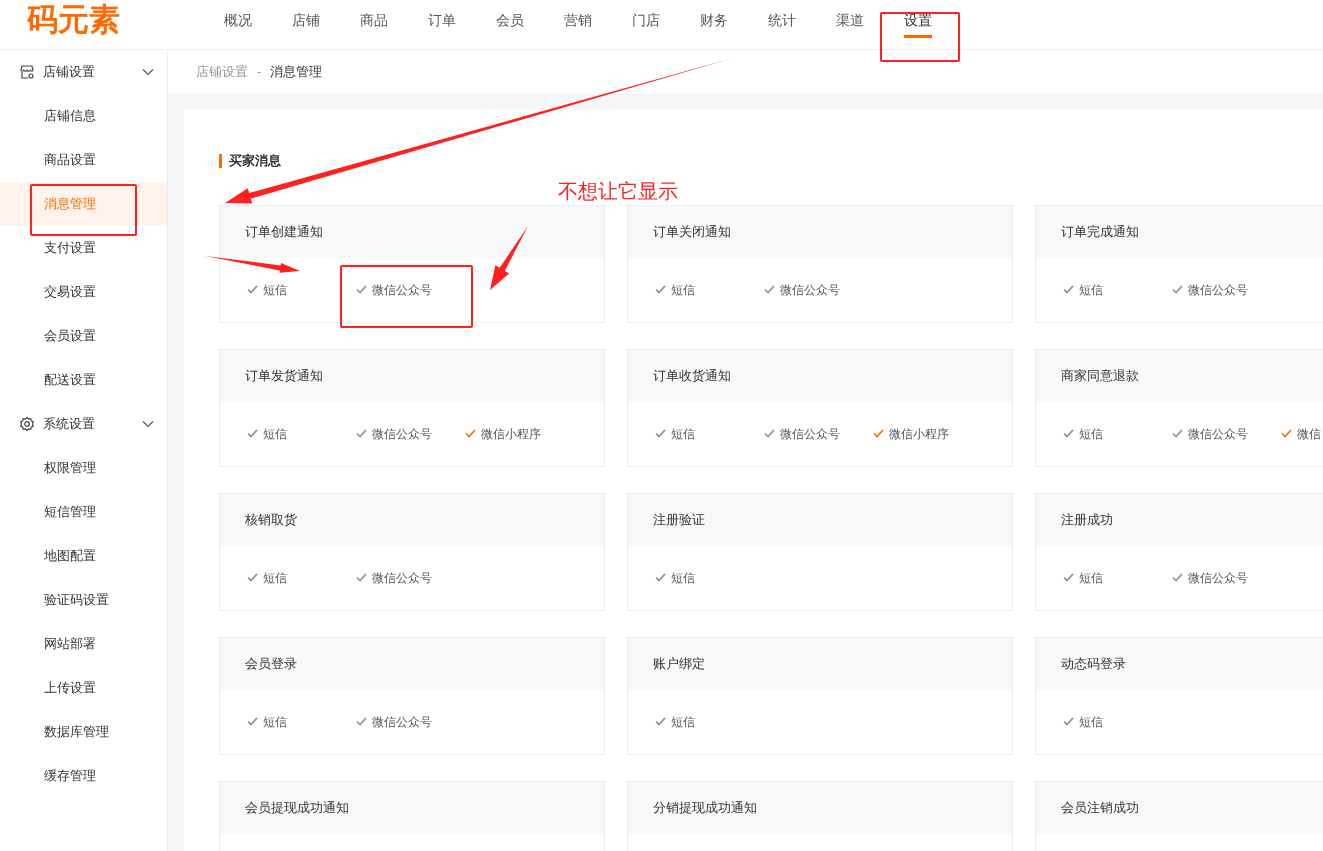 The width and height of the screenshot is (1323, 851). What do you see at coordinates (618, 191) in the screenshot?
I see `annotation-text: 不想让它显示` at bounding box center [618, 191].